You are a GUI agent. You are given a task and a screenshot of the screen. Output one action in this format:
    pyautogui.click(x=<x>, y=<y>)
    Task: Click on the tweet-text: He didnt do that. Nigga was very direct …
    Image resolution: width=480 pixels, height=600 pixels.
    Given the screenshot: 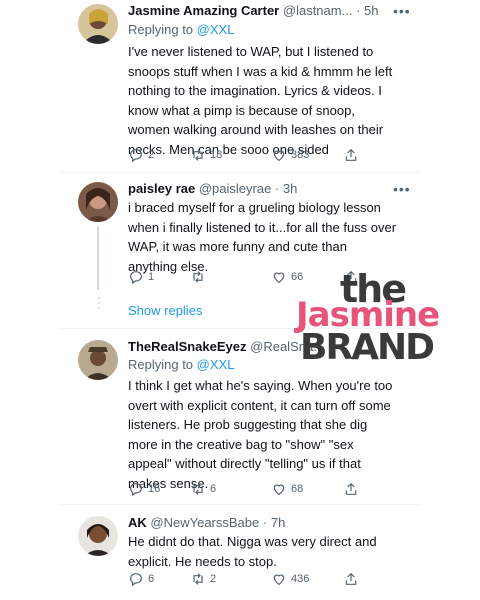 What is the action you would take?
    pyautogui.click(x=252, y=551)
    